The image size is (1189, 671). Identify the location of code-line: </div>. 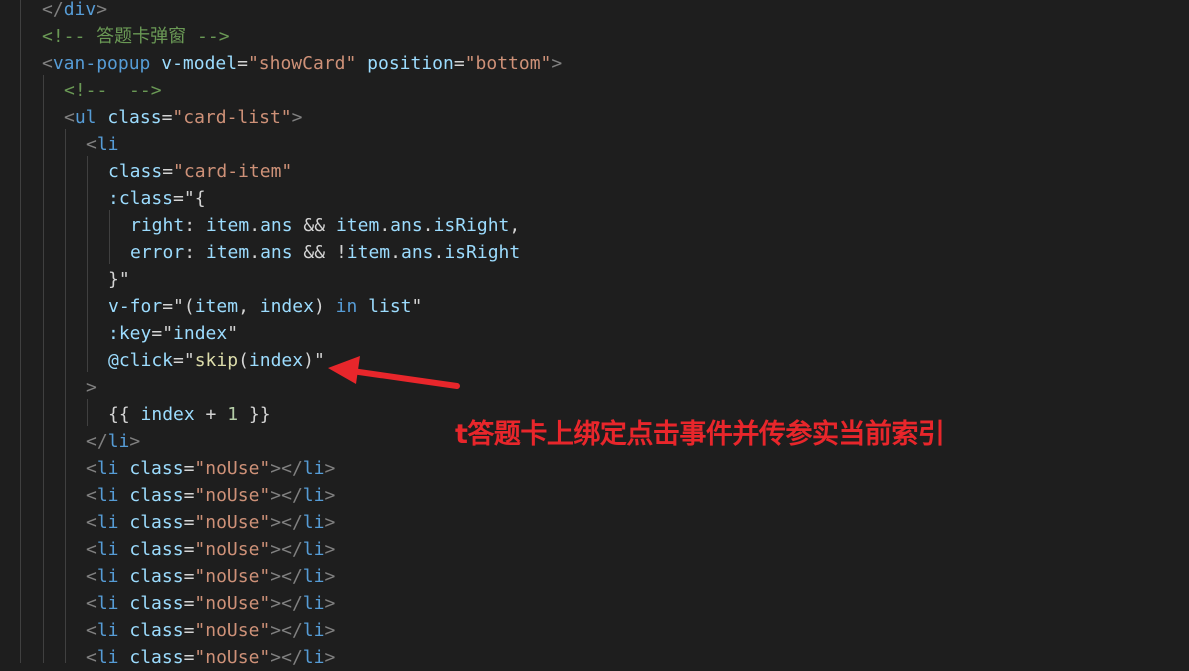
(74, 11).